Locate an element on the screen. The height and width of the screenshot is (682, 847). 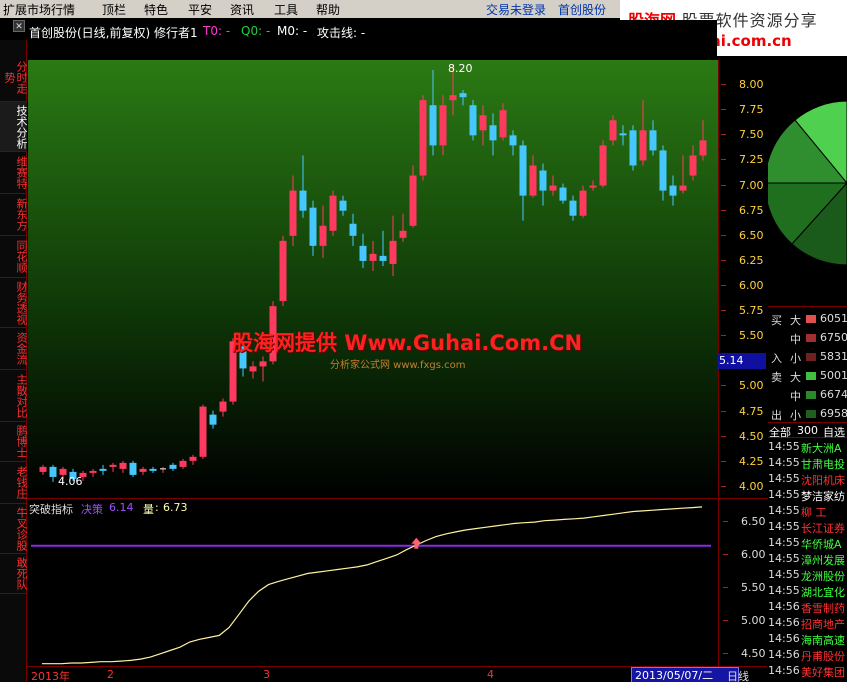
current-stock-label: 首创股份 is located at coordinates (582, 9).